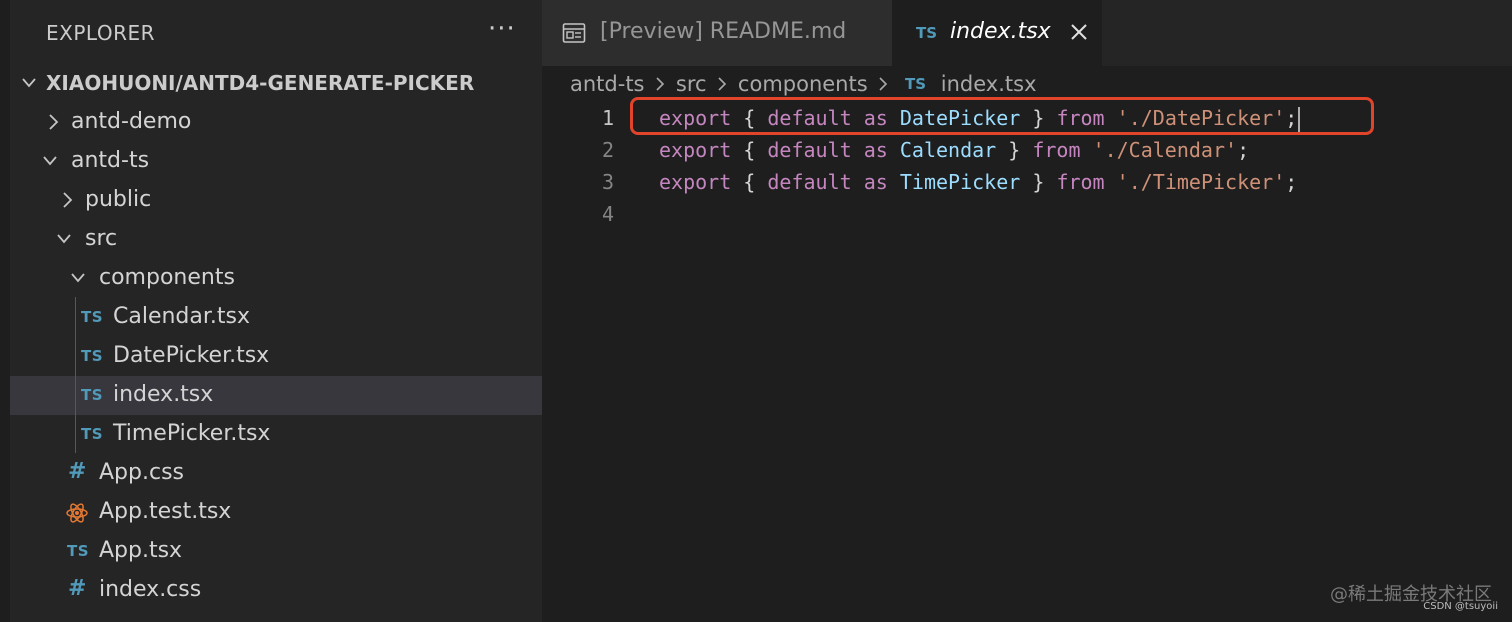  What do you see at coordinates (131, 121) in the screenshot?
I see `tree-label: antd-demo` at bounding box center [131, 121].